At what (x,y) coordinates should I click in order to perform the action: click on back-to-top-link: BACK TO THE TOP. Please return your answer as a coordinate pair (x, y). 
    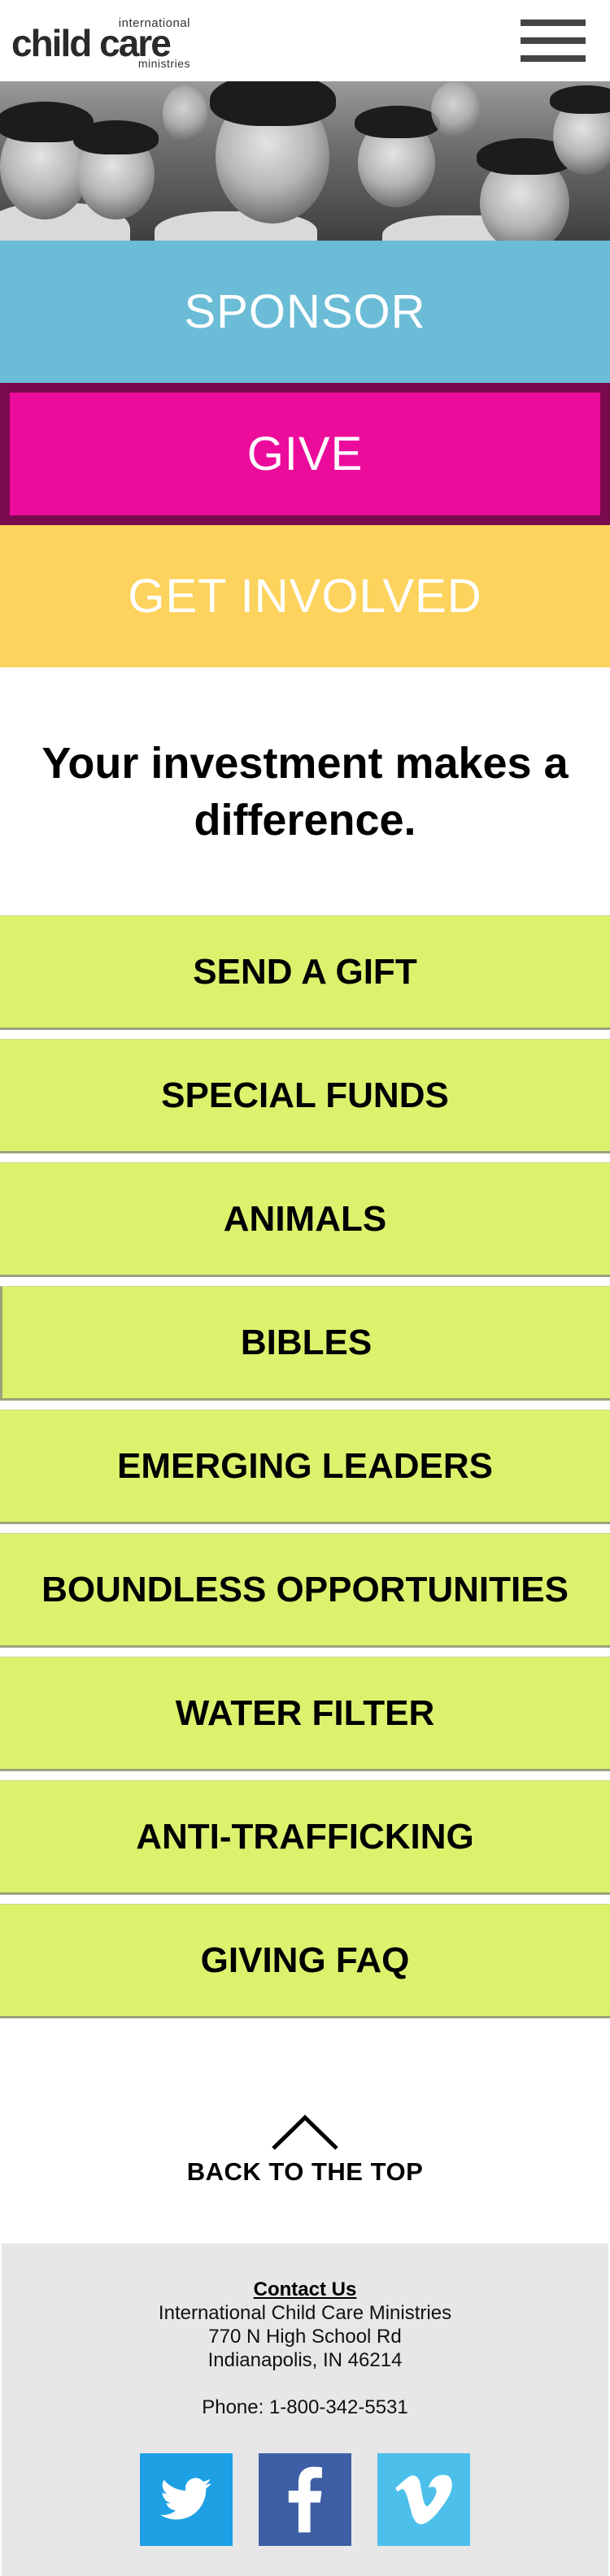
    Looking at the image, I should click on (305, 2150).